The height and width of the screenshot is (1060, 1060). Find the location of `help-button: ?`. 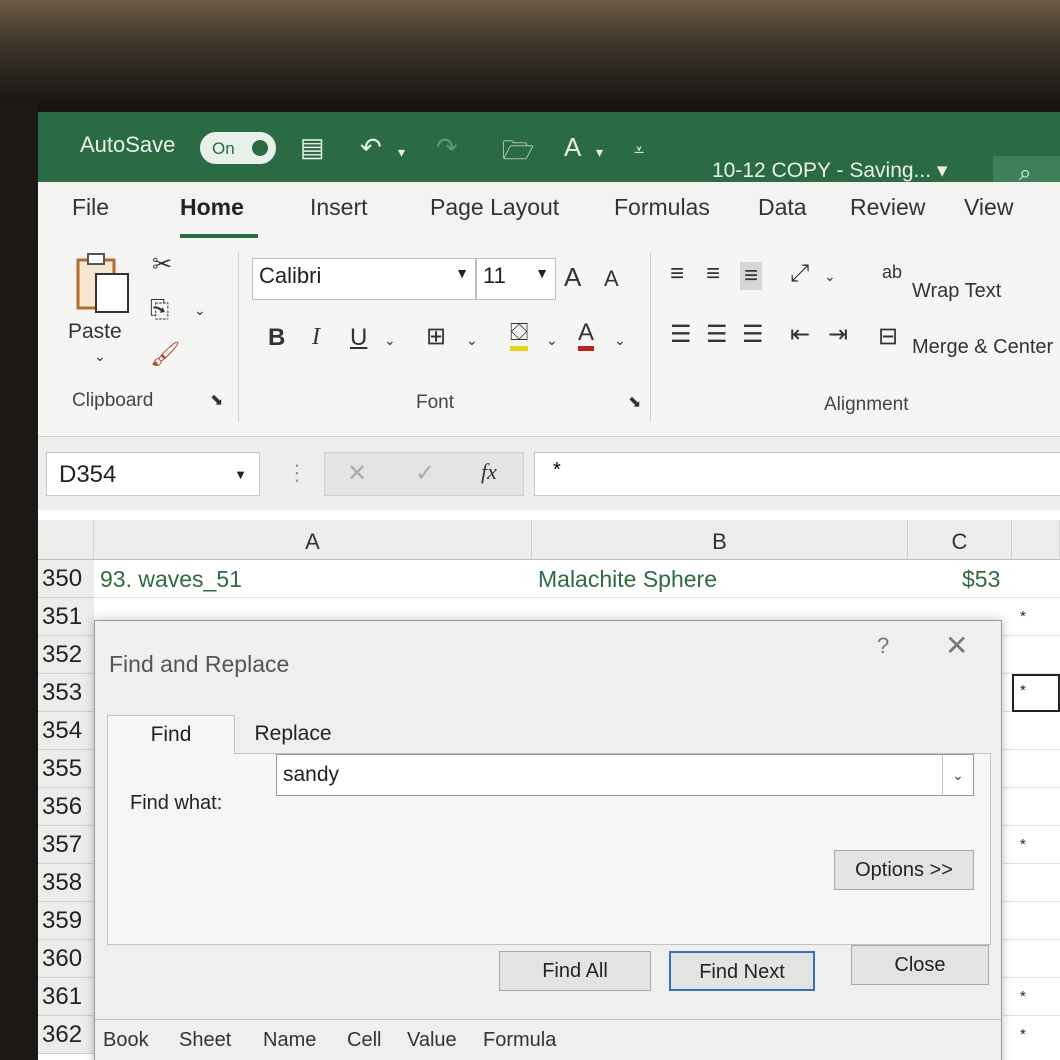

help-button: ? is located at coordinates (883, 646).